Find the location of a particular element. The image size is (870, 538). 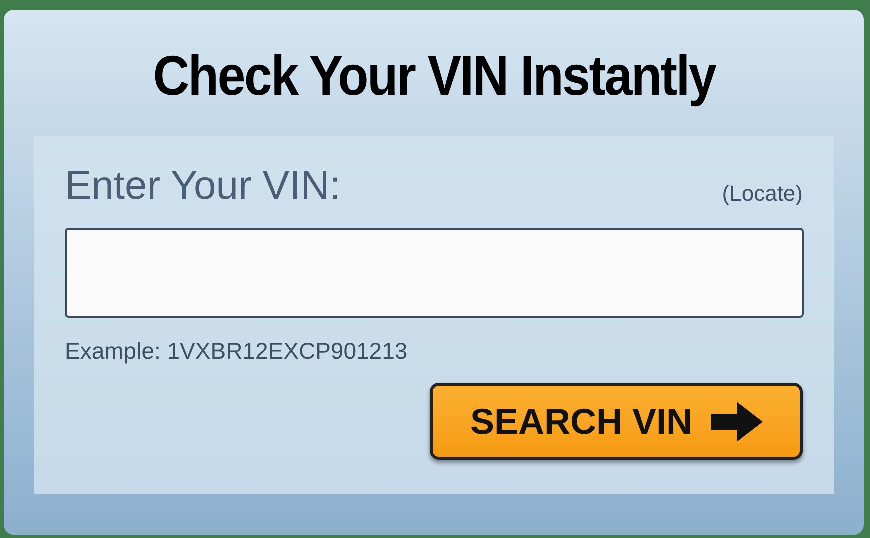

field-label: Enter Your VIN: is located at coordinates (203, 186).